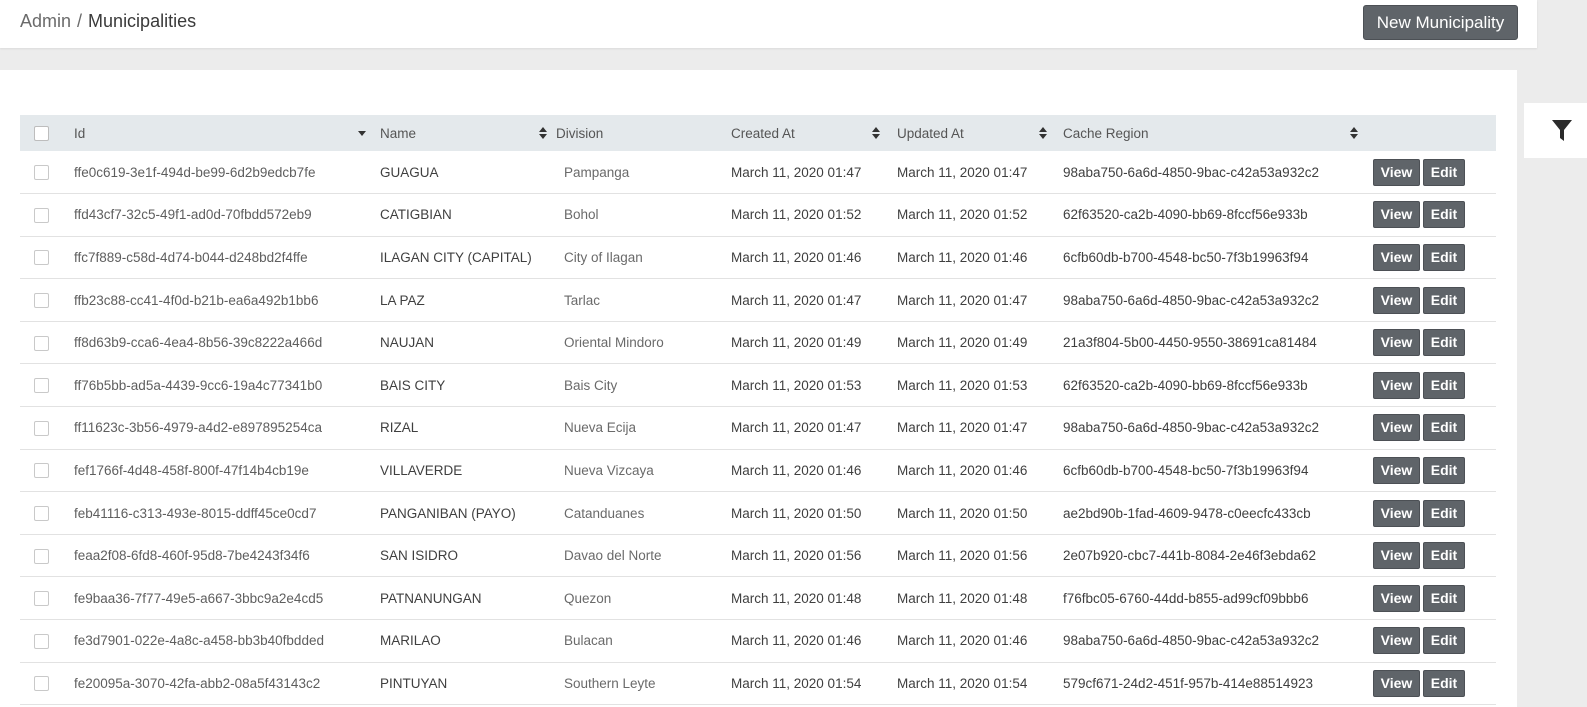 Image resolution: width=1587 pixels, height=707 pixels. What do you see at coordinates (962, 257) in the screenshot?
I see `cell-updated-at: March 11, 2020 01:46` at bounding box center [962, 257].